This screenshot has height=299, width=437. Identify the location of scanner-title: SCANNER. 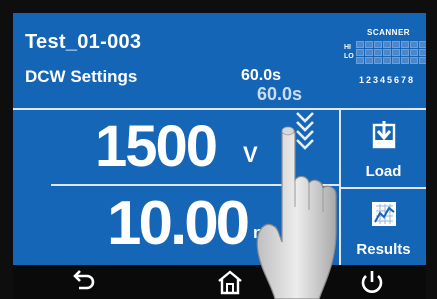
(389, 32).